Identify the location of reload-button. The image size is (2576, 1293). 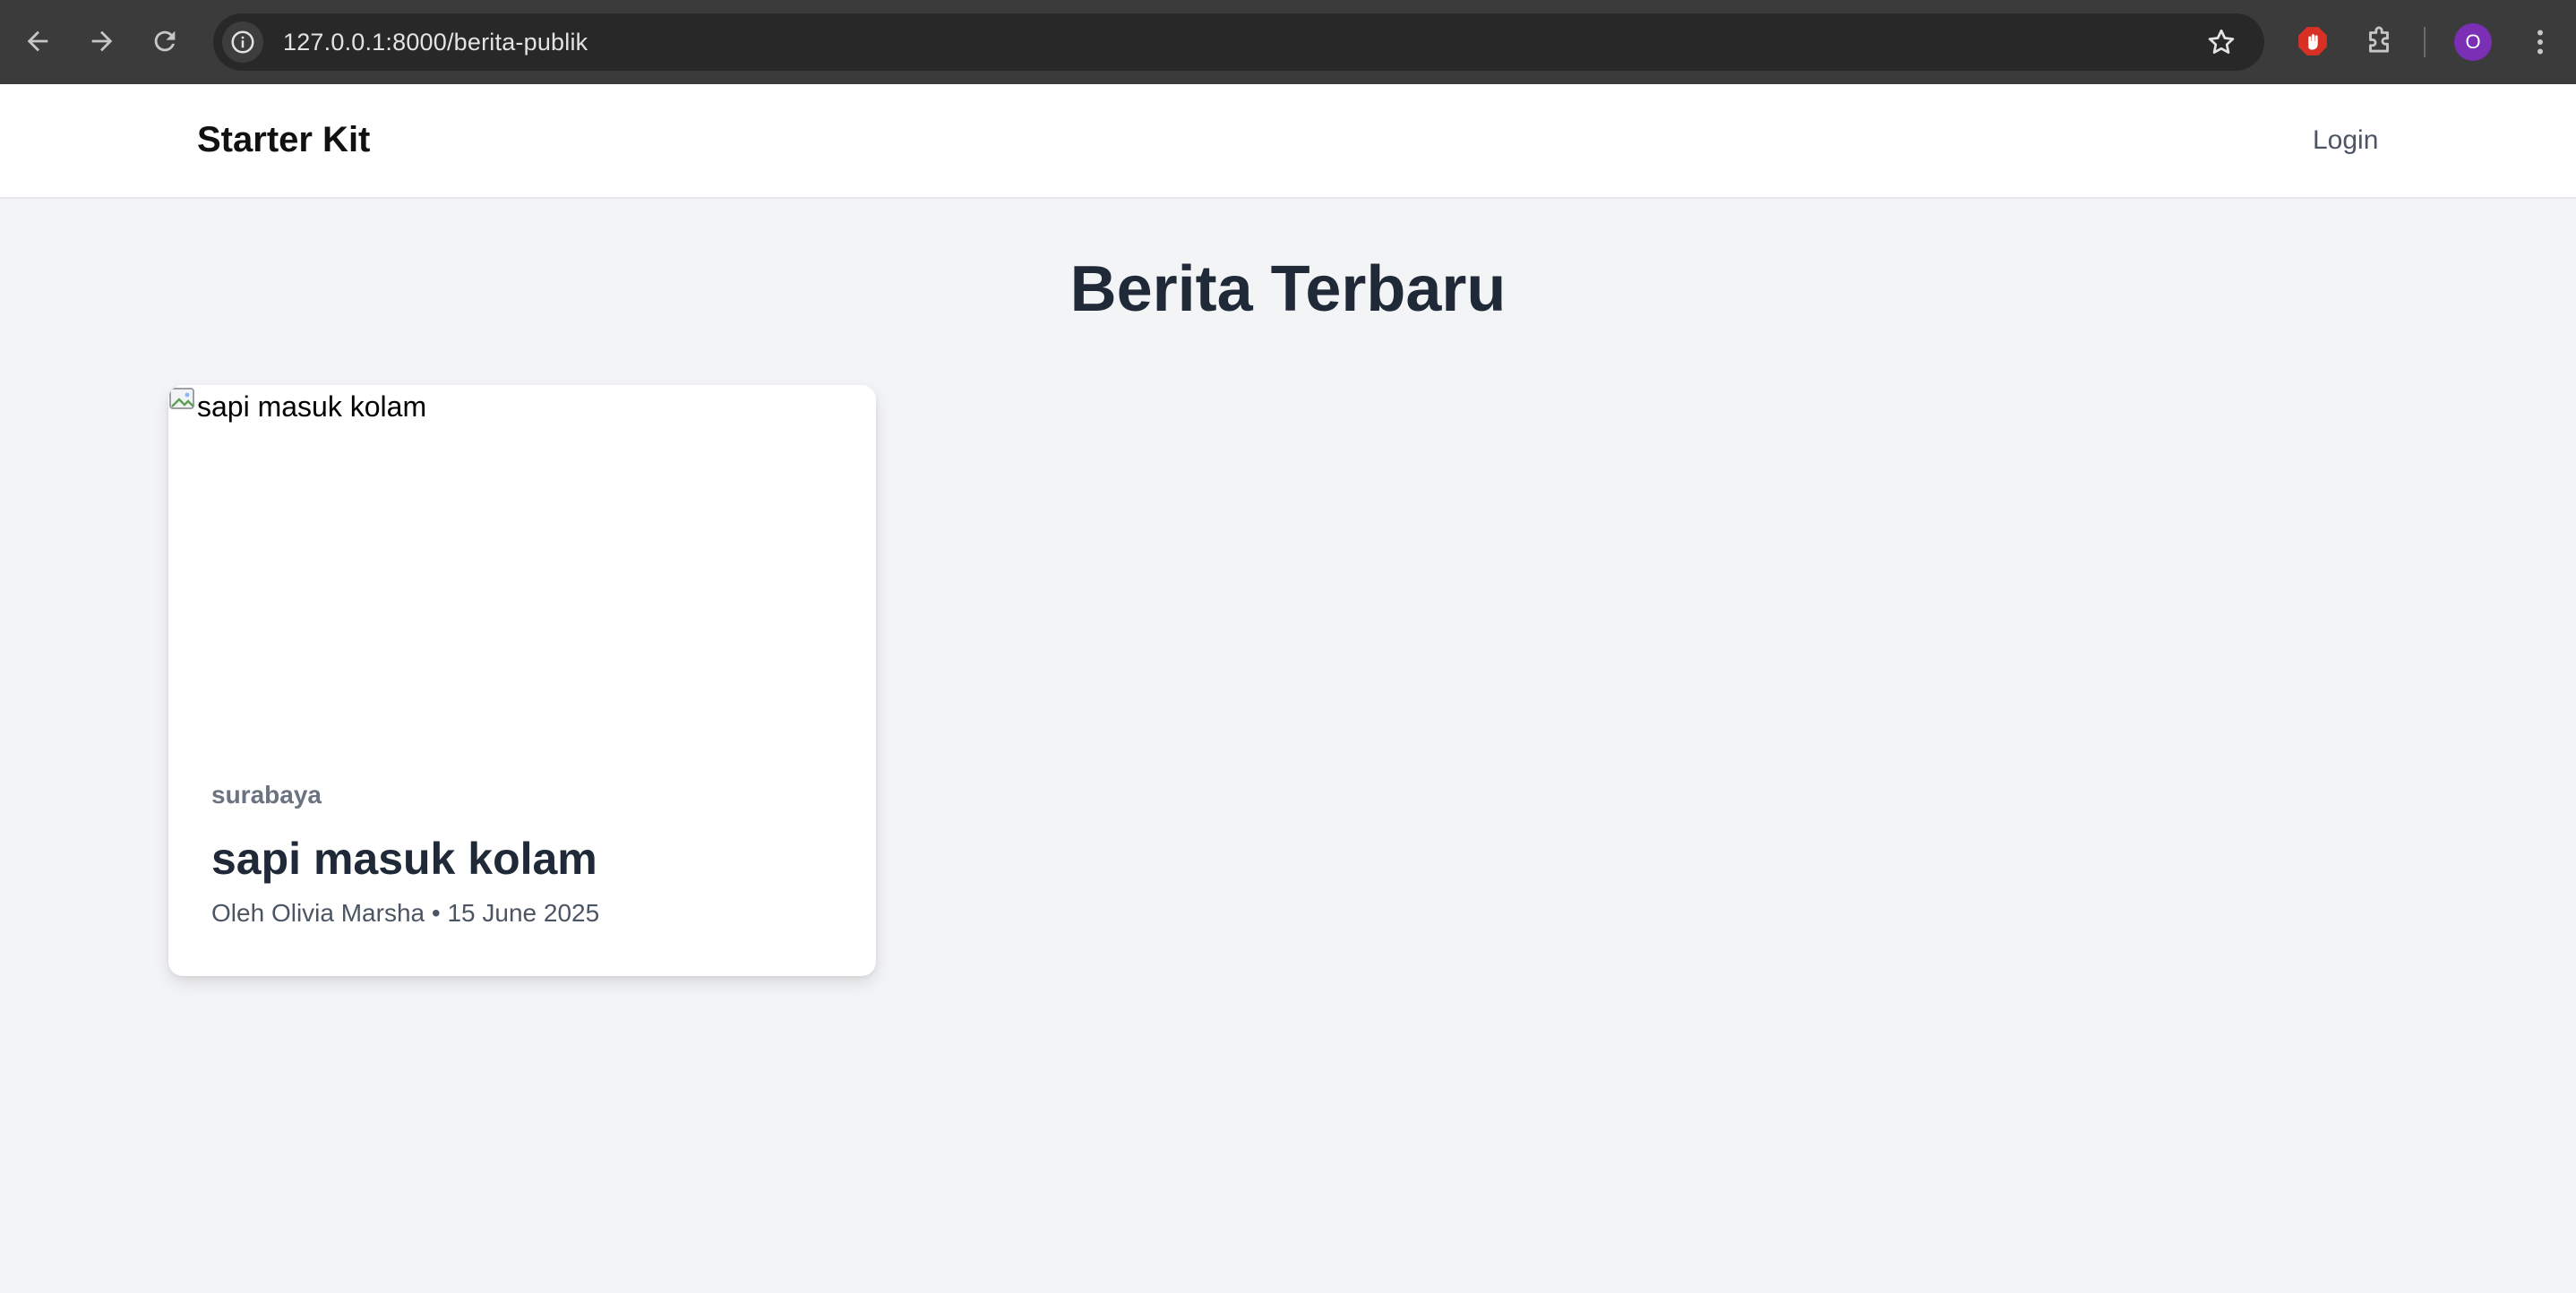
(164, 41).